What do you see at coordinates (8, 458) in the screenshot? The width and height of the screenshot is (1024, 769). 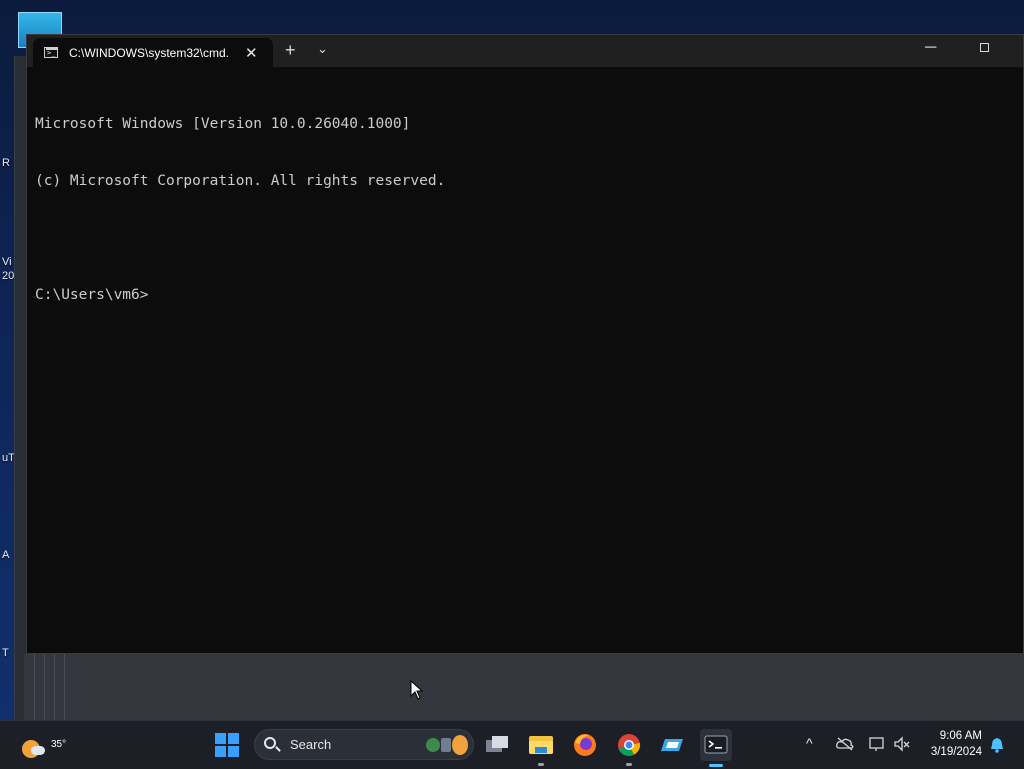 I see `desktop-icon-label: uT` at bounding box center [8, 458].